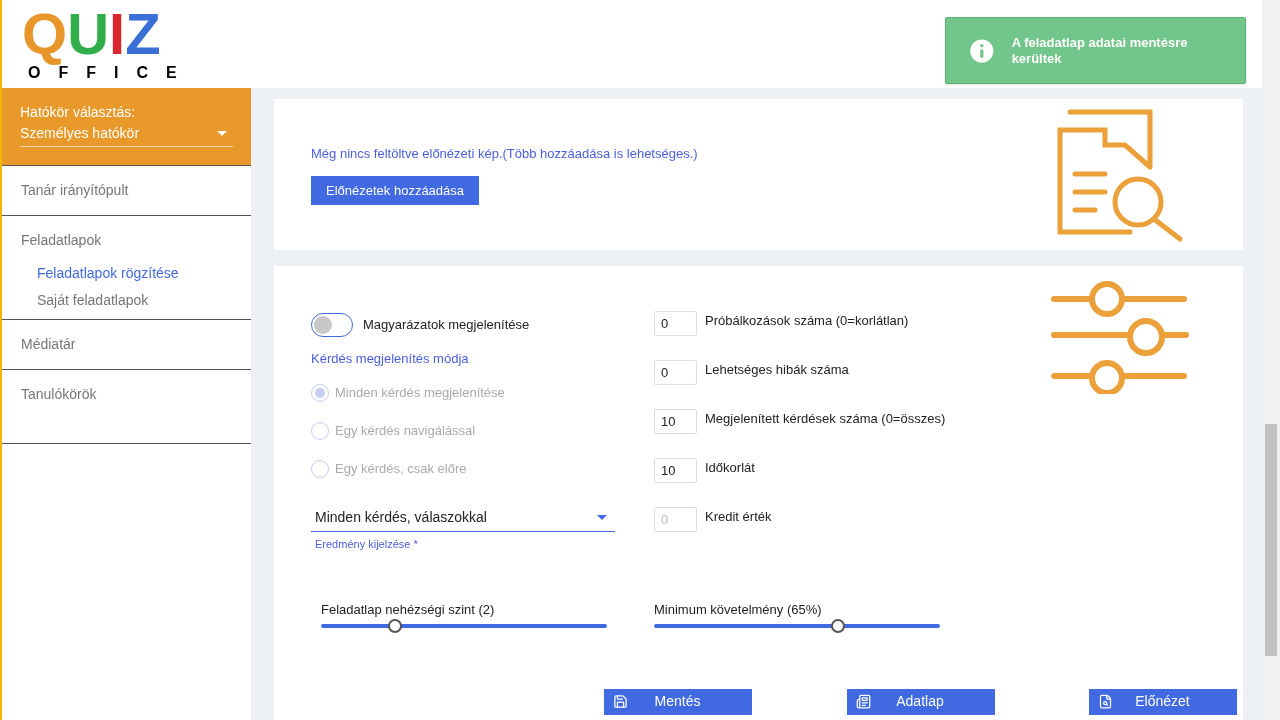  What do you see at coordinates (777, 370) in the screenshot?
I see `field-label: Lehetséges hibák száma` at bounding box center [777, 370].